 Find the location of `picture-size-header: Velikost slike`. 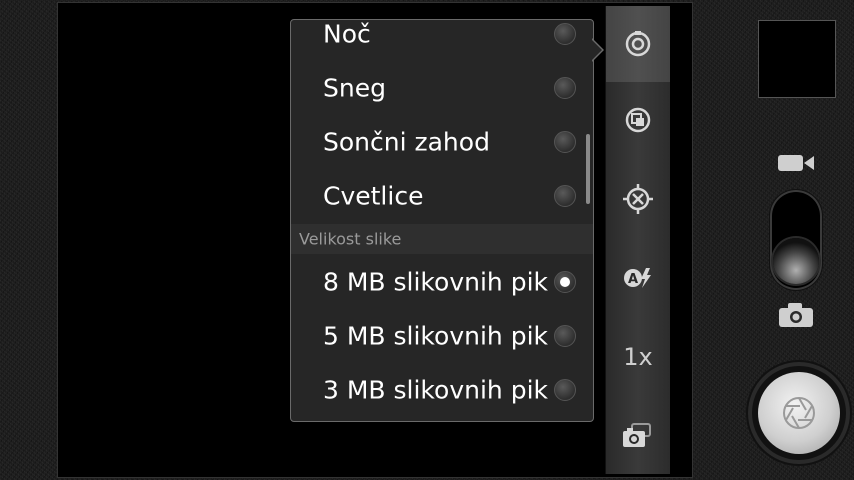

picture-size-header: Velikost slike is located at coordinates (442, 239).